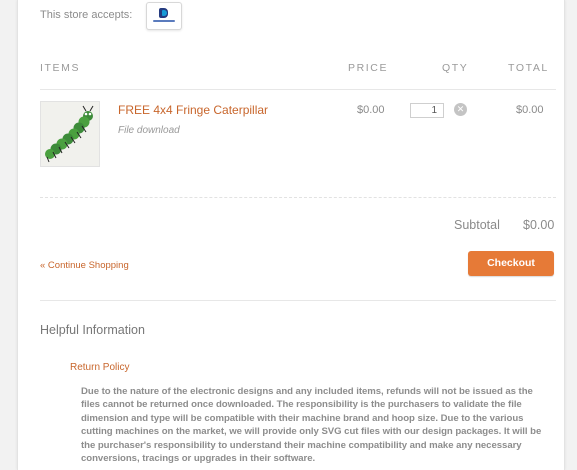  What do you see at coordinates (164, 21) in the screenshot?
I see `paypal-wordmark` at bounding box center [164, 21].